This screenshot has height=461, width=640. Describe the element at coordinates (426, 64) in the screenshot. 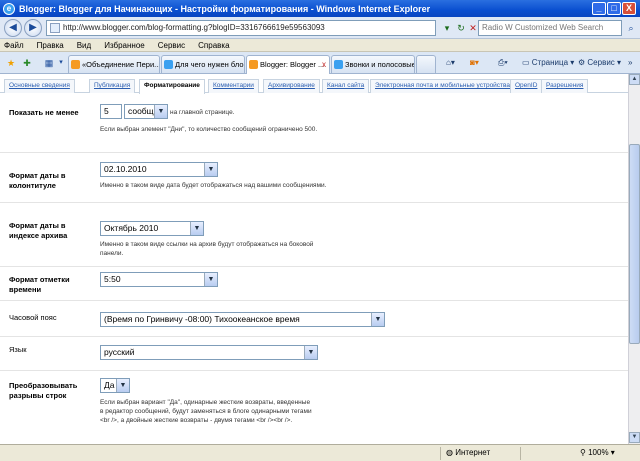

I see `new-tab-button` at that location.